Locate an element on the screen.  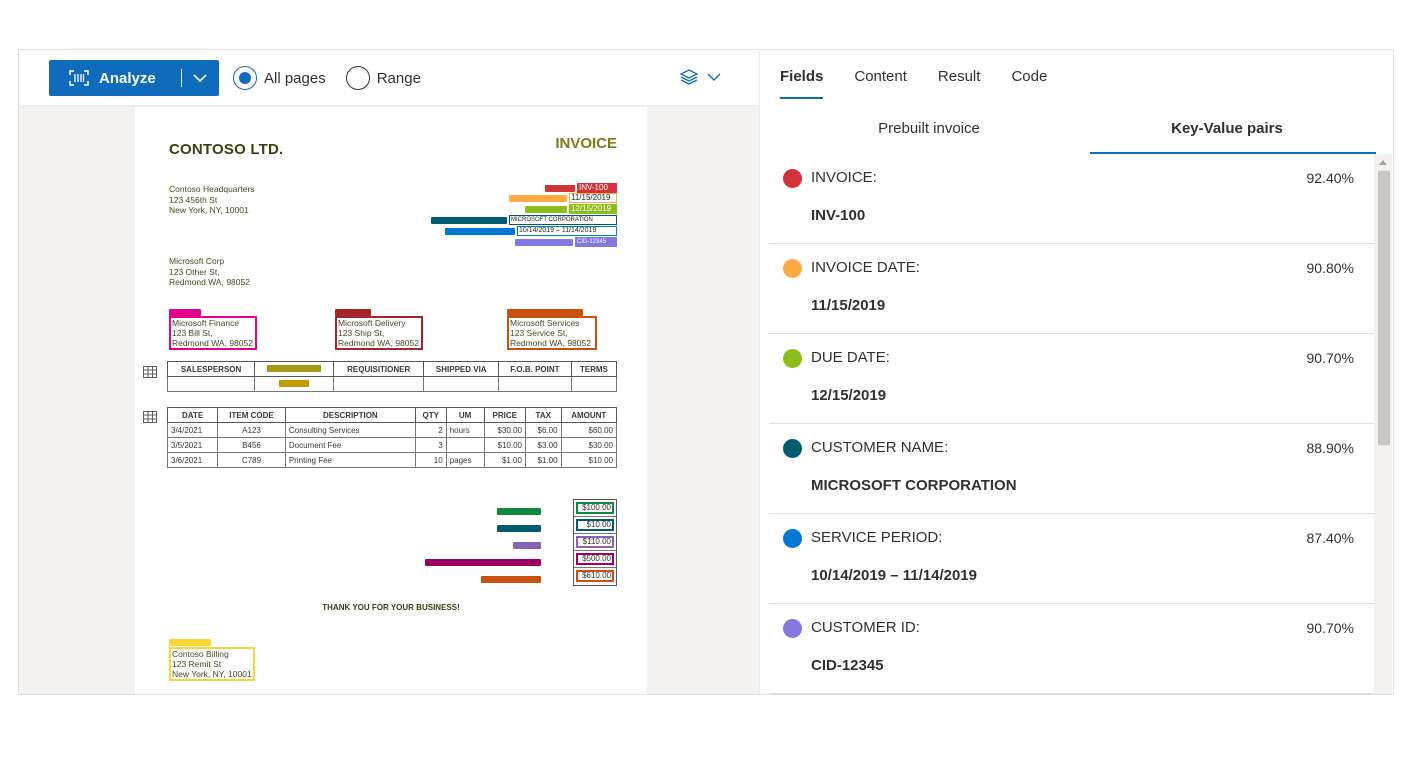
analyze-button: Analyze is located at coordinates (115, 78).